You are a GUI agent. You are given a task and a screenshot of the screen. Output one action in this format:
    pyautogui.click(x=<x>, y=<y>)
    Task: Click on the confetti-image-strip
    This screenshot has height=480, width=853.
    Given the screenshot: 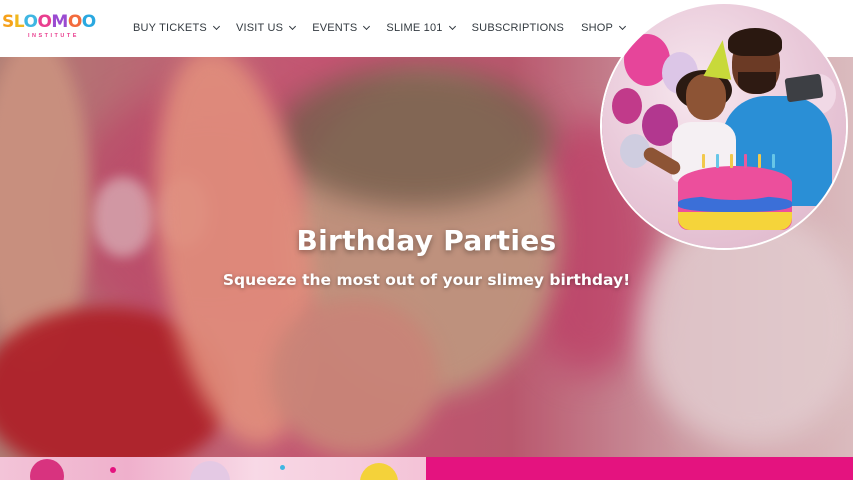 What is the action you would take?
    pyautogui.click(x=213, y=468)
    